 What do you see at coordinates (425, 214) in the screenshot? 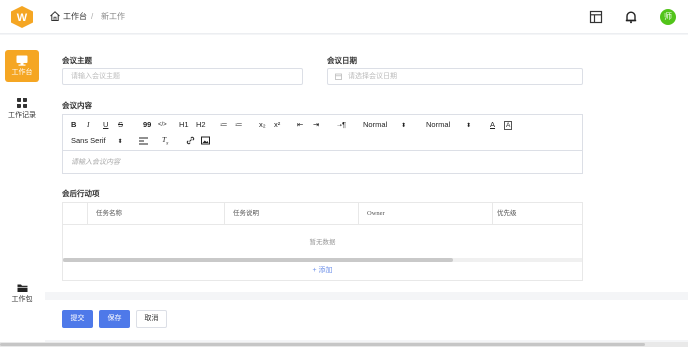
I see `column-header-owner: Owner` at bounding box center [425, 214].